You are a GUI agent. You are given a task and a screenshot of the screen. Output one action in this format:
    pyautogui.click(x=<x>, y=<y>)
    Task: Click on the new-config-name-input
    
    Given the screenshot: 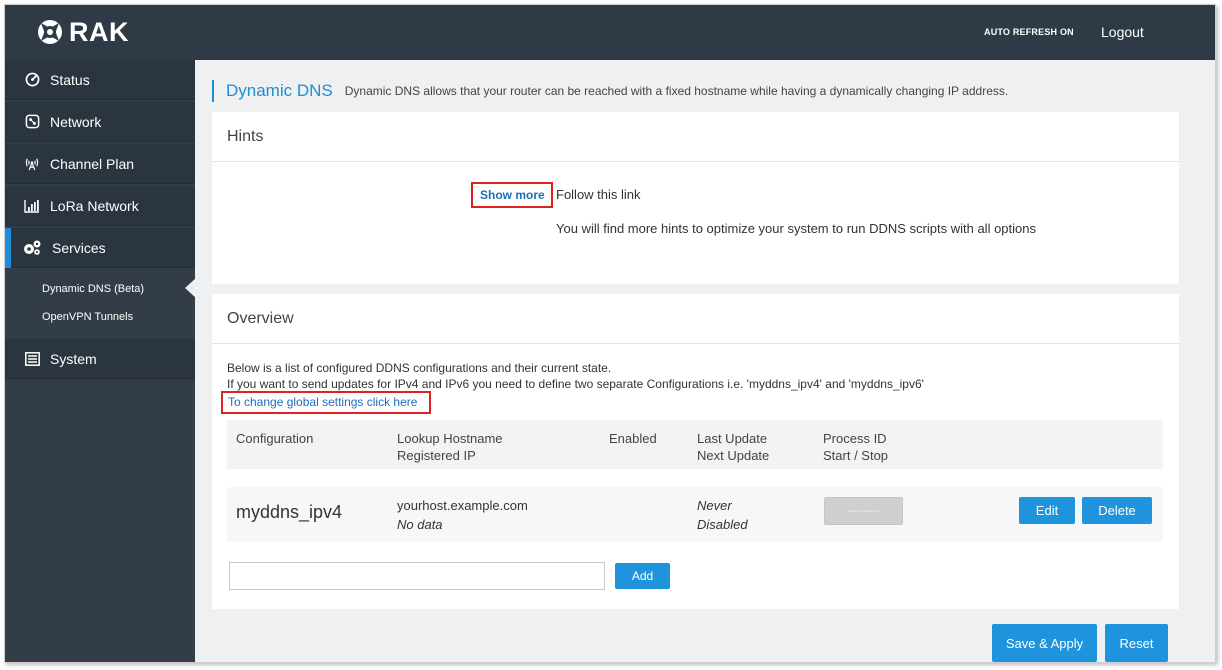 What is the action you would take?
    pyautogui.click(x=417, y=576)
    